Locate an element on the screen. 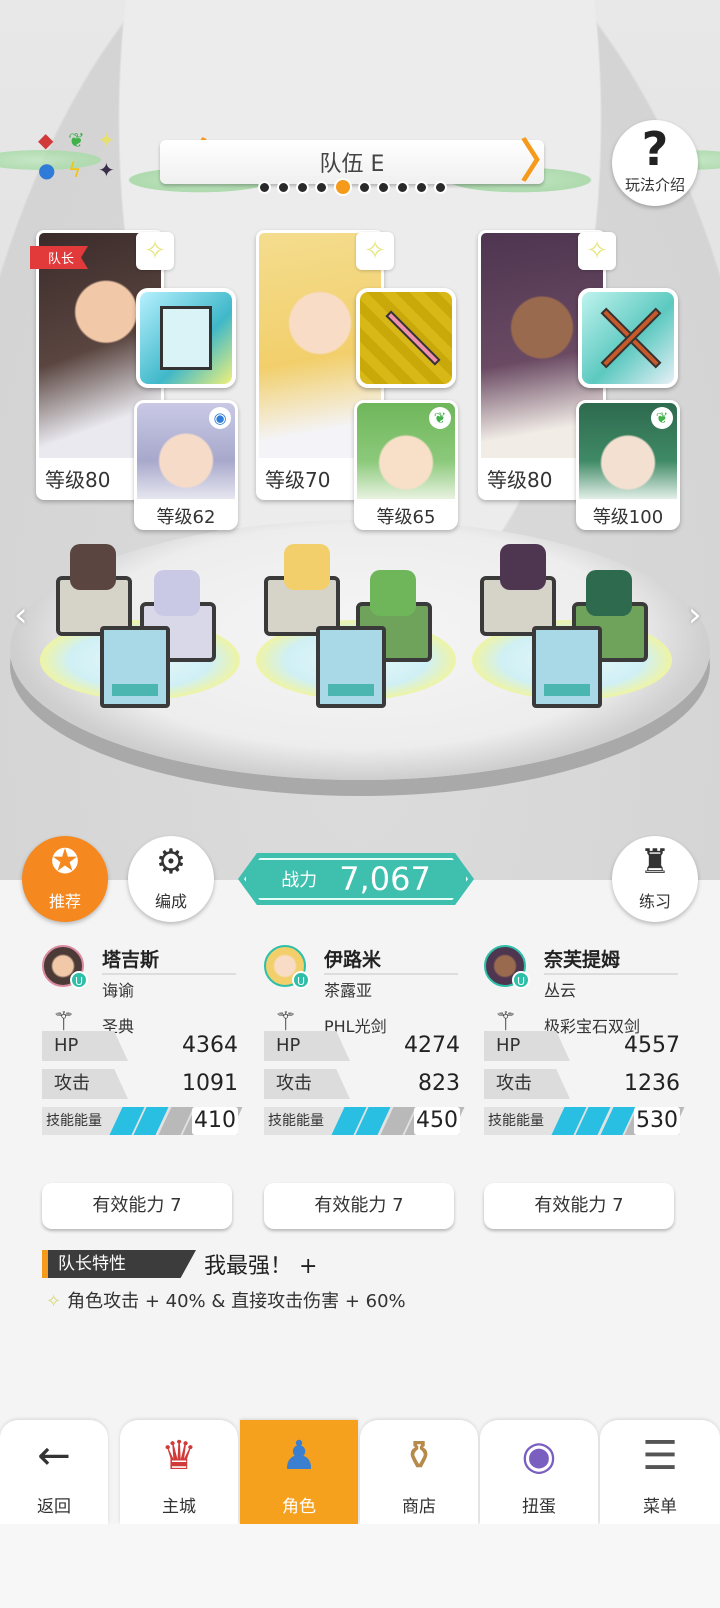  skill-energy-value: 450 is located at coordinates (437, 1121).